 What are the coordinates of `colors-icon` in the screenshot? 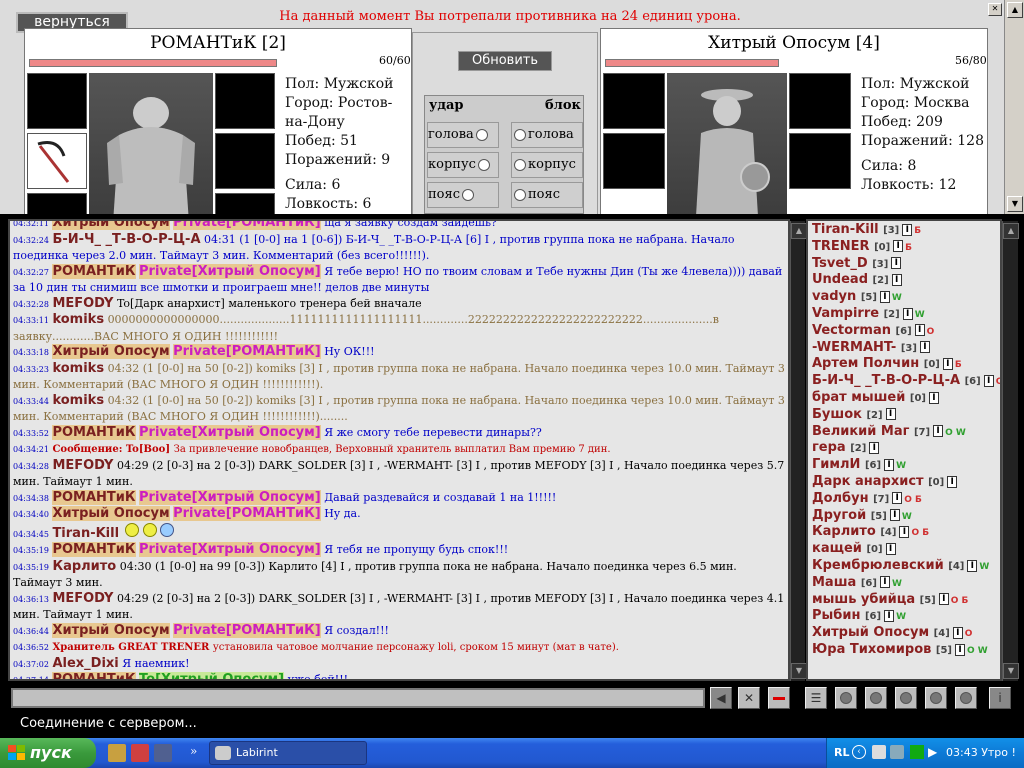 It's located at (779, 698).